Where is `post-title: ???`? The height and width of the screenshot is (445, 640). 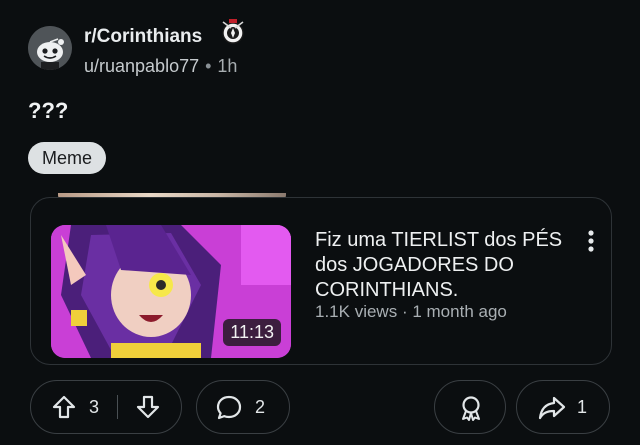
post-title: ??? is located at coordinates (48, 111).